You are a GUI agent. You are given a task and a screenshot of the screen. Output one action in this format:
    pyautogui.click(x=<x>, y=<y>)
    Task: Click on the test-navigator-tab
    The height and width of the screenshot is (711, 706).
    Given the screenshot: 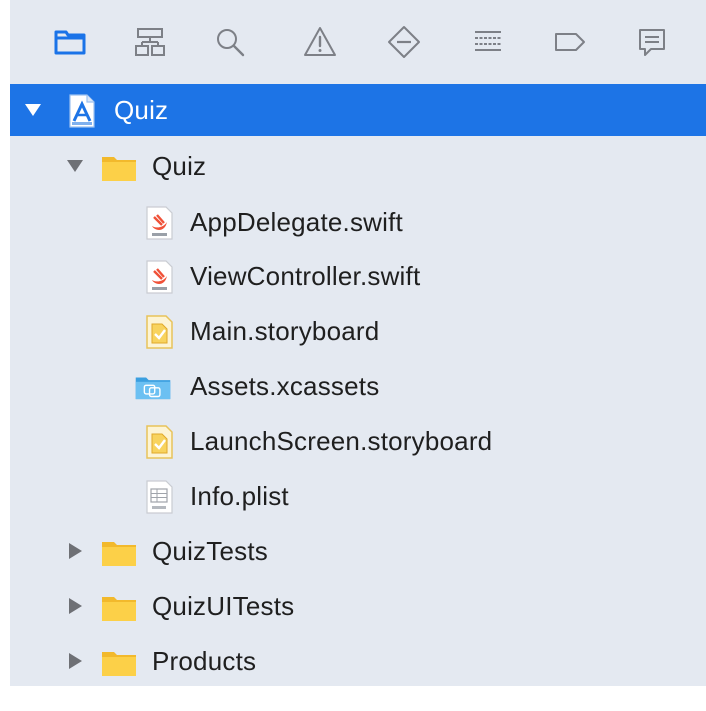 What is the action you would take?
    pyautogui.click(x=404, y=42)
    